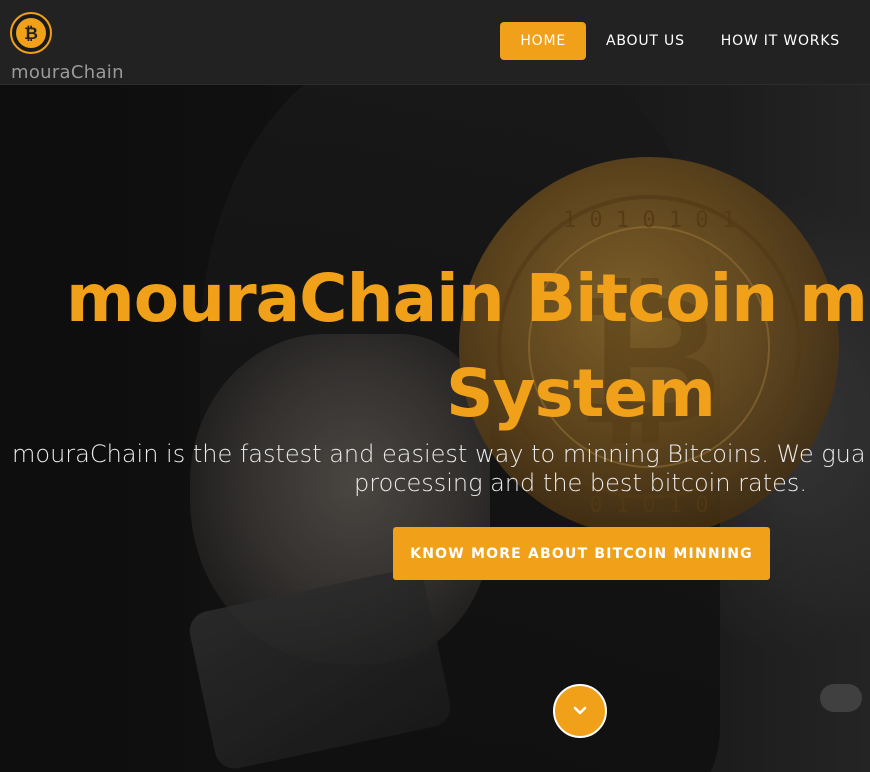 The width and height of the screenshot is (870, 772). What do you see at coordinates (435, 42) in the screenshot?
I see `top-navbar: ₿ mouraChain HOME ABOUT US HOW IT WORKS` at bounding box center [435, 42].